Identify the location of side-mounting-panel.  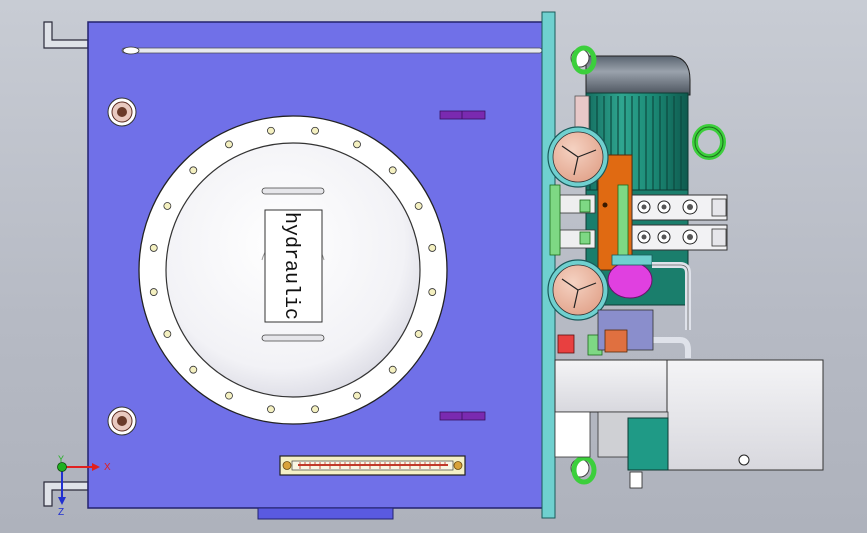
(548, 265).